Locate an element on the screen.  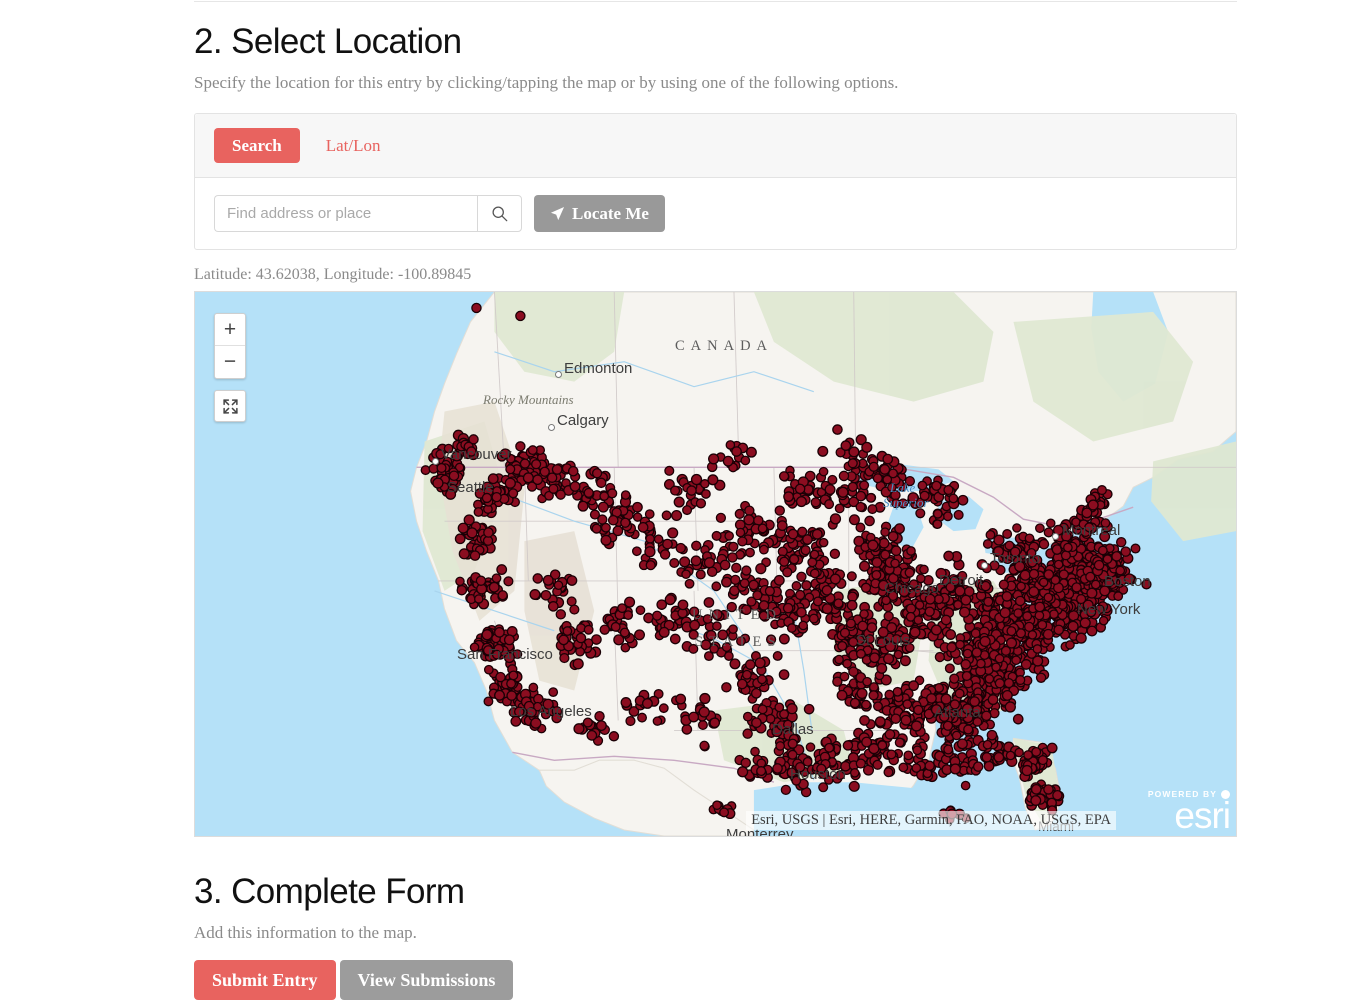
esri-brand: esri is located at coordinates (1202, 815).